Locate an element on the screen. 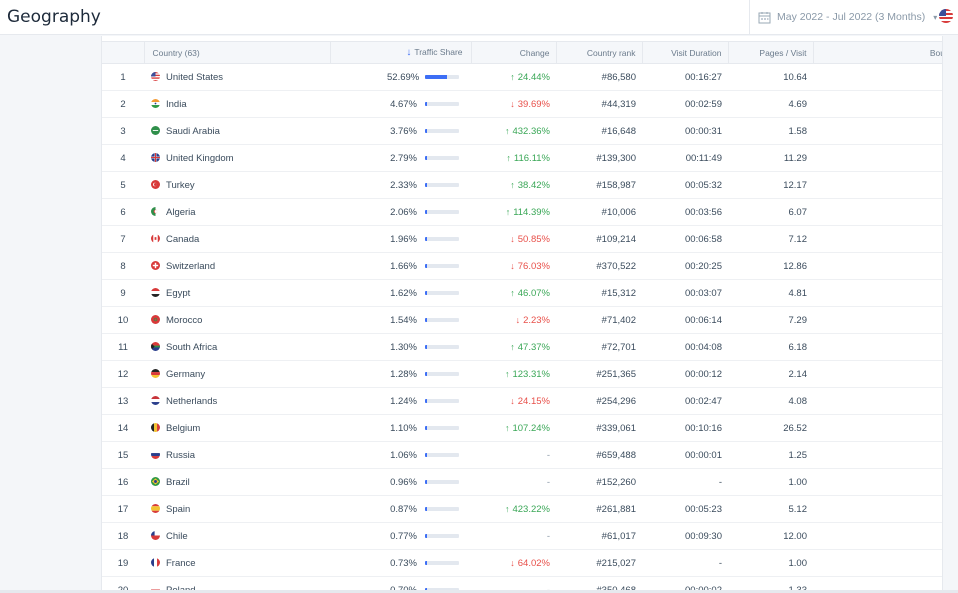  traffic-share-cell: 1.96% is located at coordinates (400, 239).